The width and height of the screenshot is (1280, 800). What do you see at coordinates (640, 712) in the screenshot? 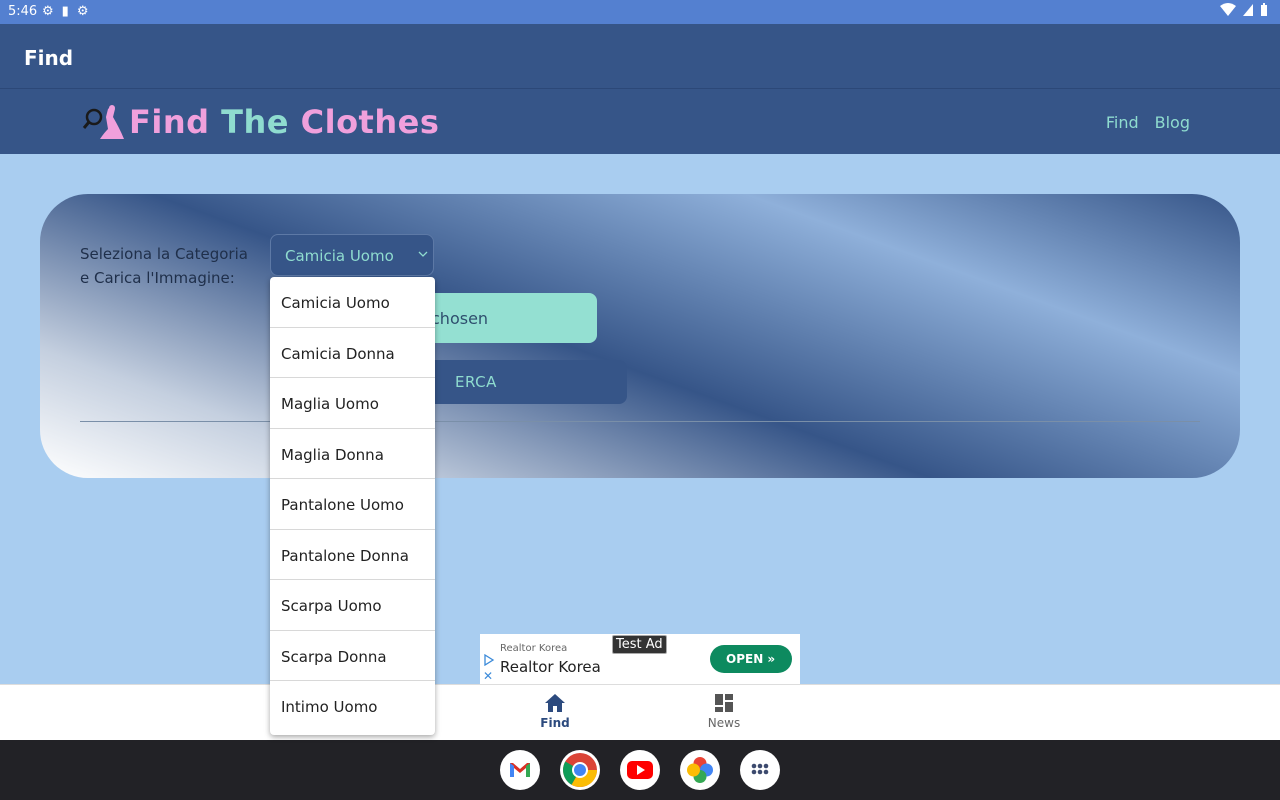
I see `bottom-nav: Find News` at bounding box center [640, 712].